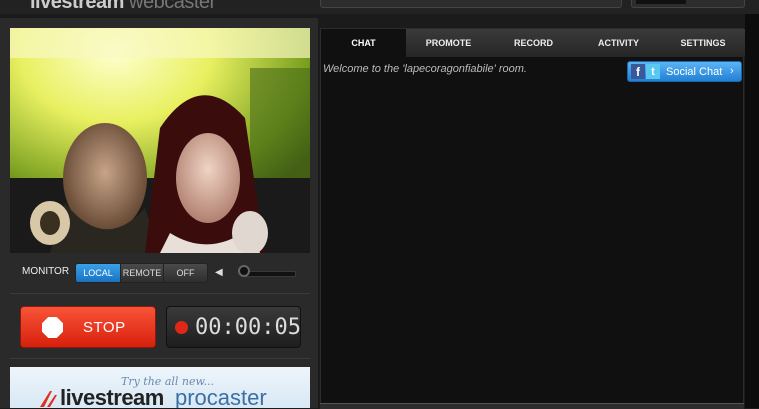  What do you see at coordinates (248, 327) in the screenshot?
I see `timer-value: 00:00:05` at bounding box center [248, 327].